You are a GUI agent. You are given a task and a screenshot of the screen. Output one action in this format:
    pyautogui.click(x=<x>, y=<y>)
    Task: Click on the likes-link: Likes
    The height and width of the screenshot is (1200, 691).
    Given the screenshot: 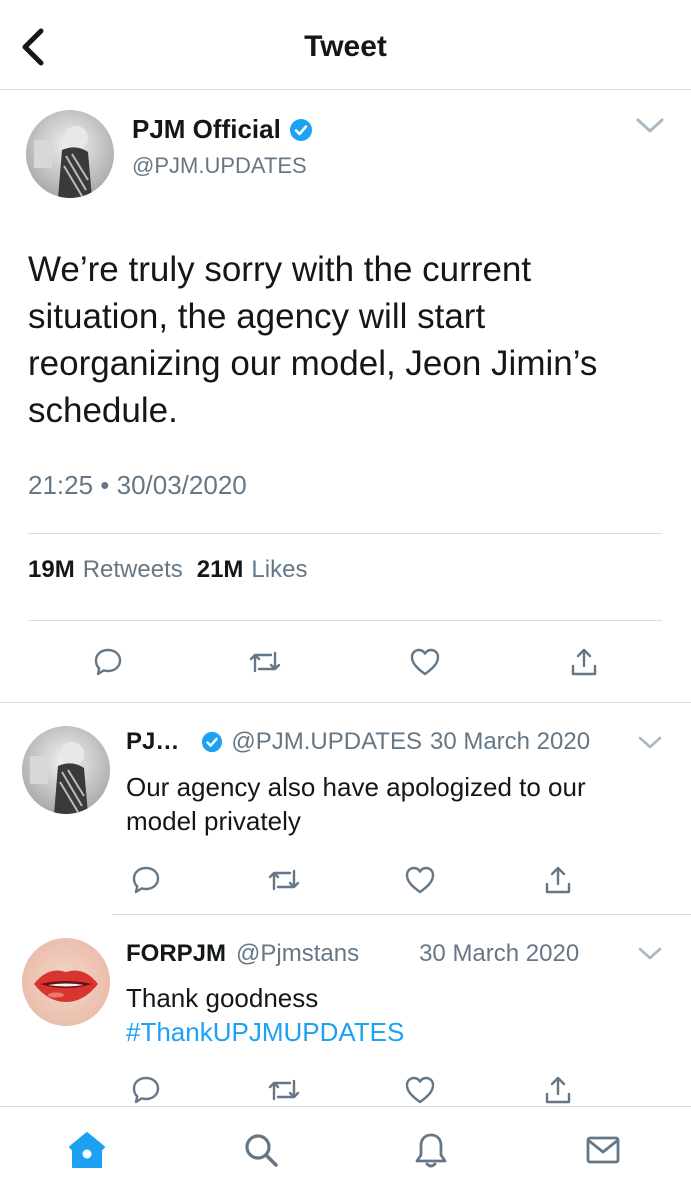 What is the action you would take?
    pyautogui.click(x=279, y=570)
    